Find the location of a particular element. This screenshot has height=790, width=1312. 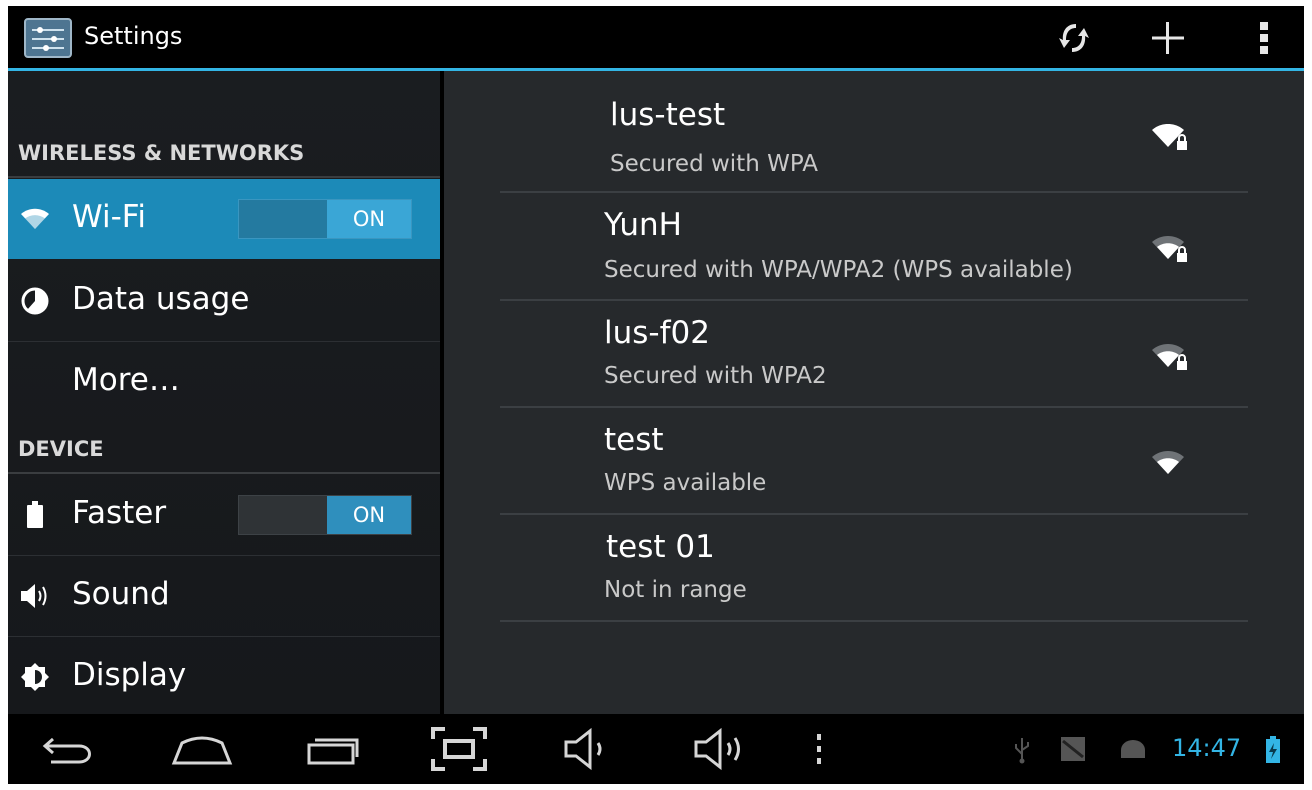

data-usage-icon is located at coordinates (35, 301).